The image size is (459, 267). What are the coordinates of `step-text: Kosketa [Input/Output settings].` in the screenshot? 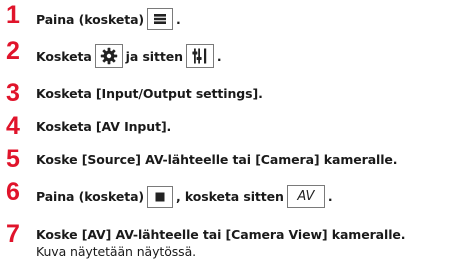 It's located at (149, 93).